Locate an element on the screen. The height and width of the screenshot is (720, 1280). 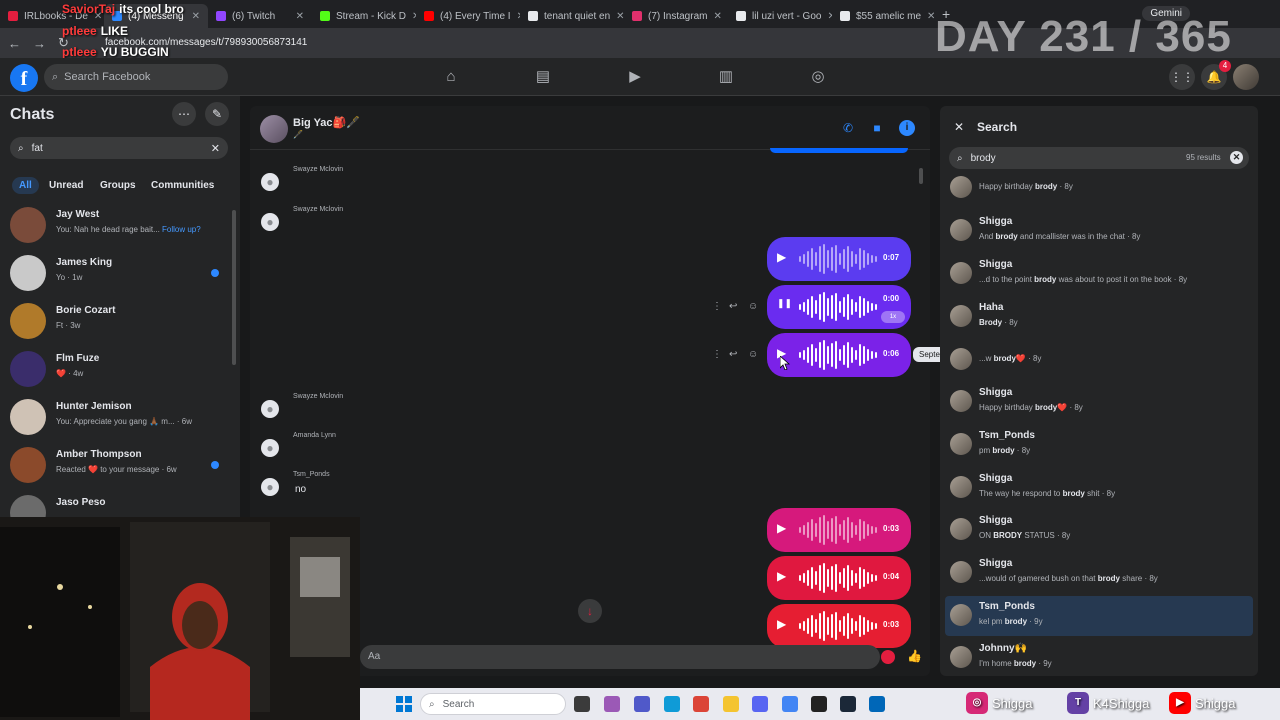
steam-icon is located at coordinates (848, 704).